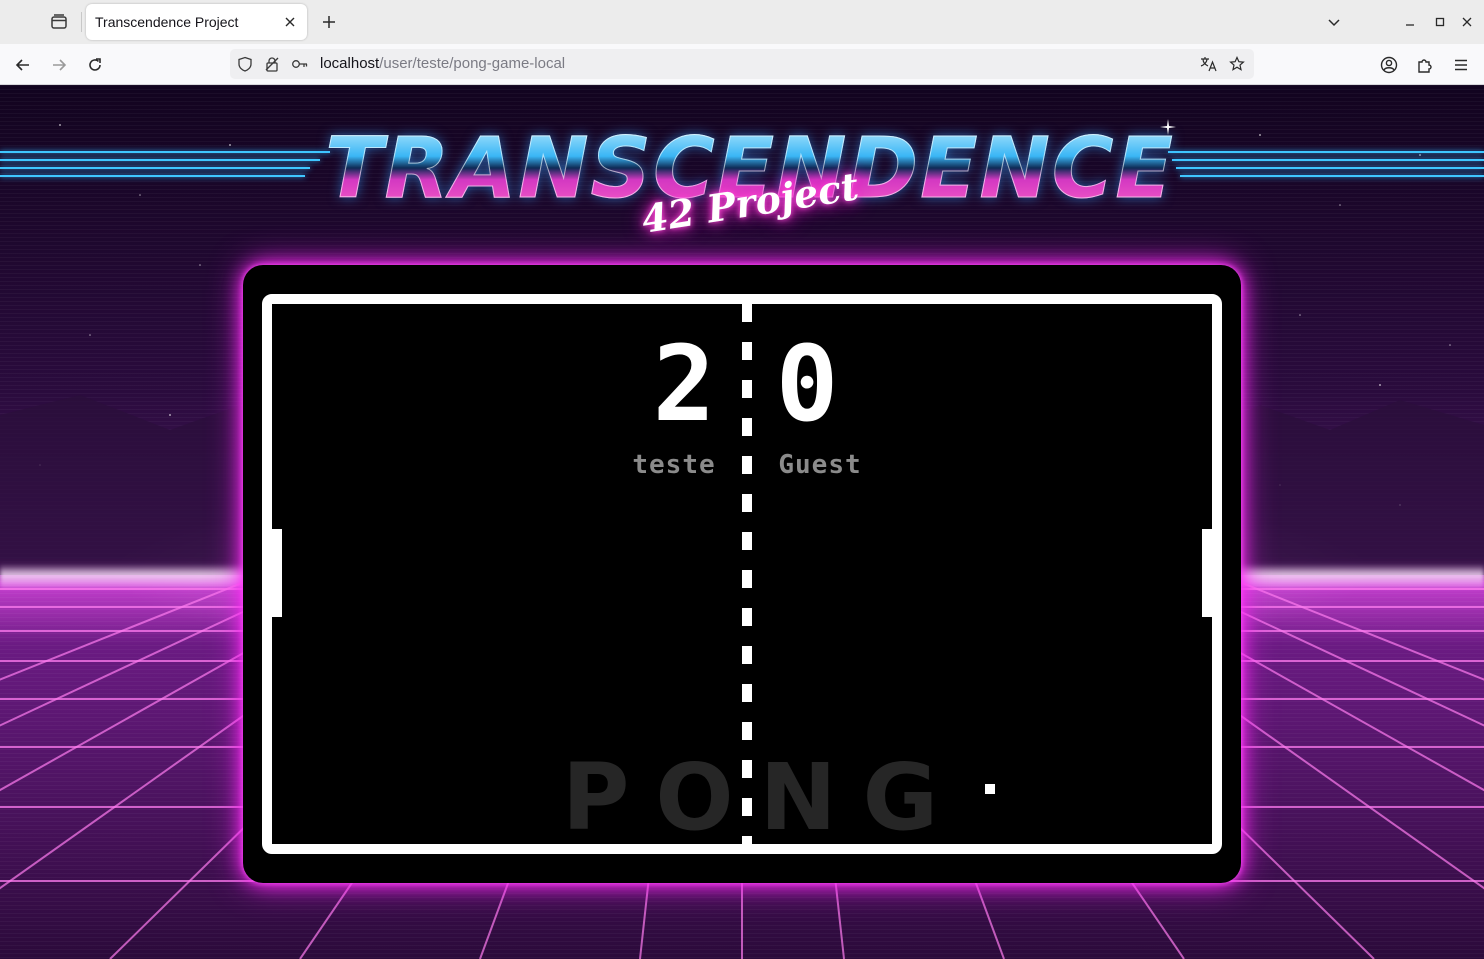 The width and height of the screenshot is (1484, 959). I want to click on extensions-button, so click(1425, 65).